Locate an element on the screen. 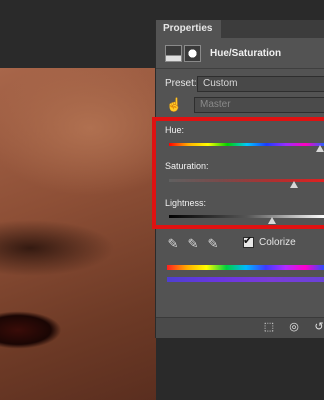 The height and width of the screenshot is (400, 324). channel-dropdown: Master is located at coordinates (259, 105).